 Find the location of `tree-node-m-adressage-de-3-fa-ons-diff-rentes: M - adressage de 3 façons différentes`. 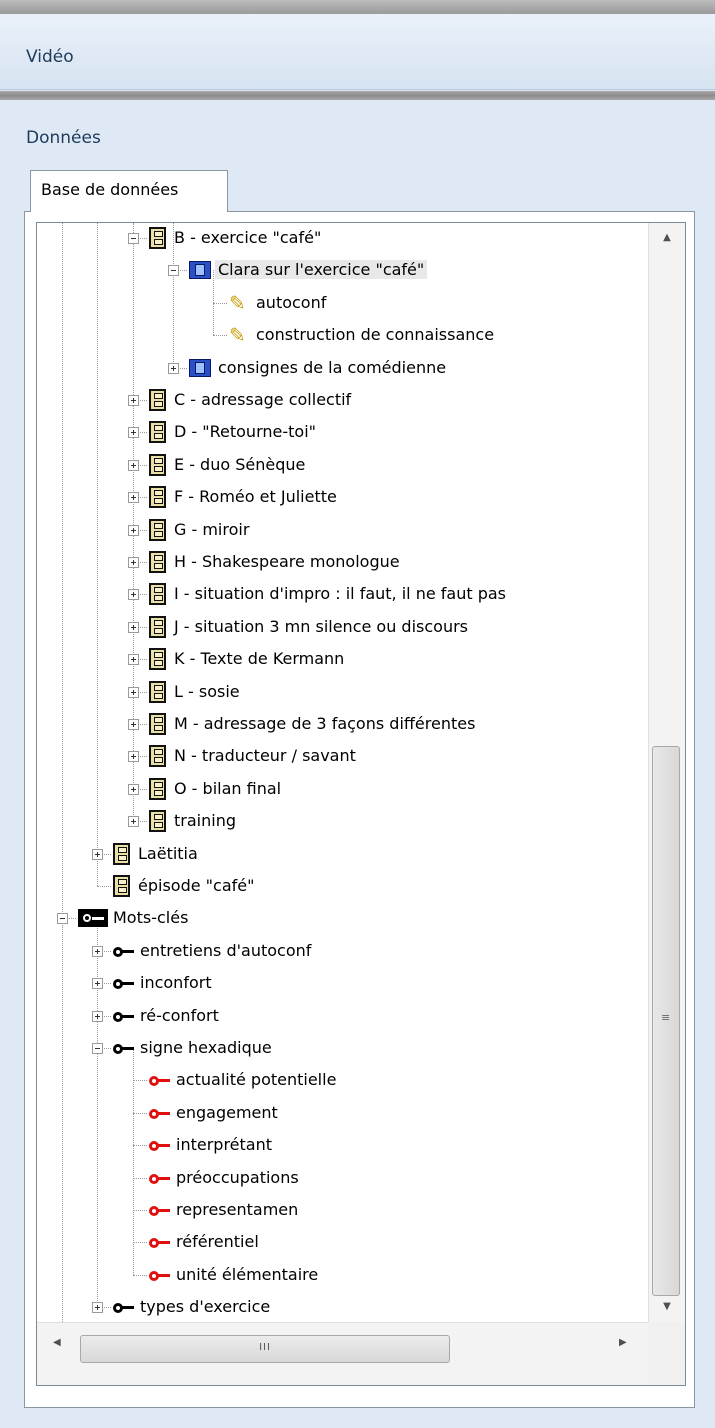

tree-node-m-adressage-de-3-fa-ons-diff-rentes: M - adressage de 3 façons différentes is located at coordinates (342, 724).